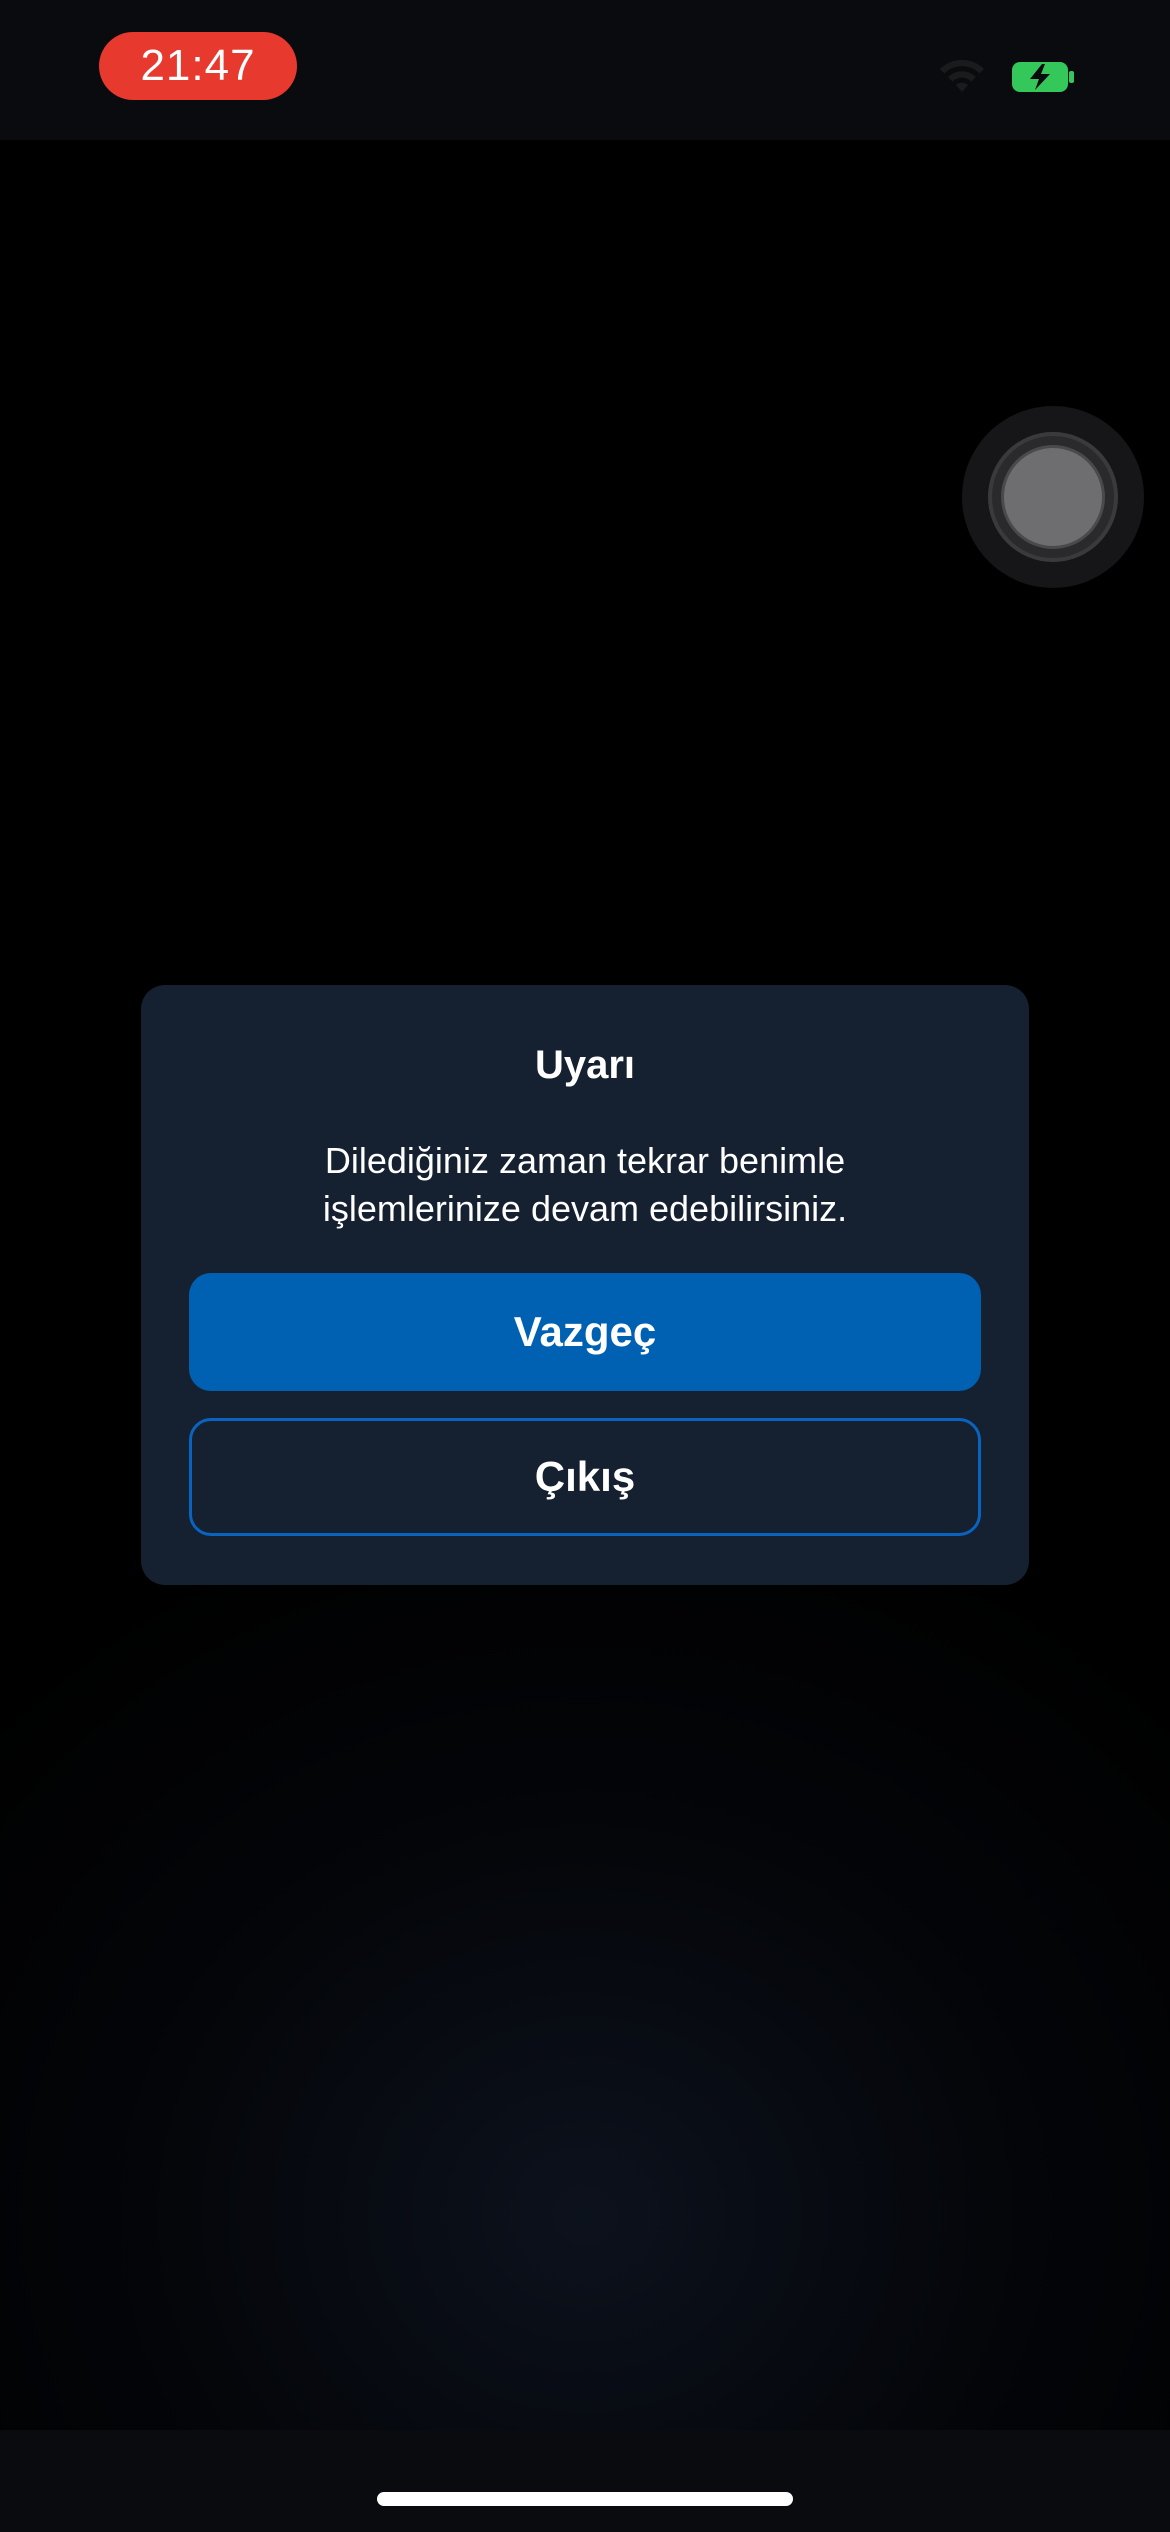  What do you see at coordinates (585, 1477) in the screenshot?
I see `exit-button: Çıkış` at bounding box center [585, 1477].